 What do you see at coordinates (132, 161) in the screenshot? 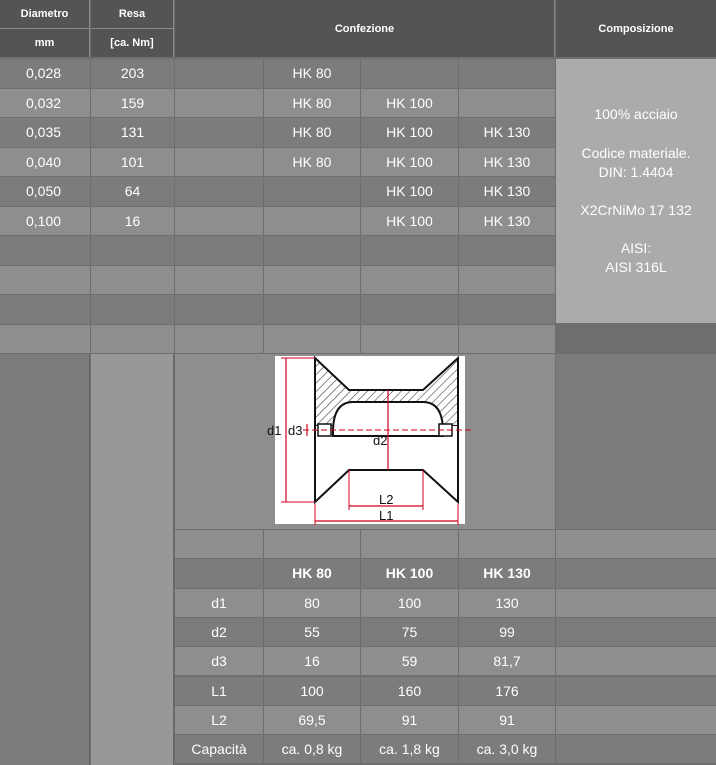
I see `data-cell-r3-c1: 101` at bounding box center [132, 161].